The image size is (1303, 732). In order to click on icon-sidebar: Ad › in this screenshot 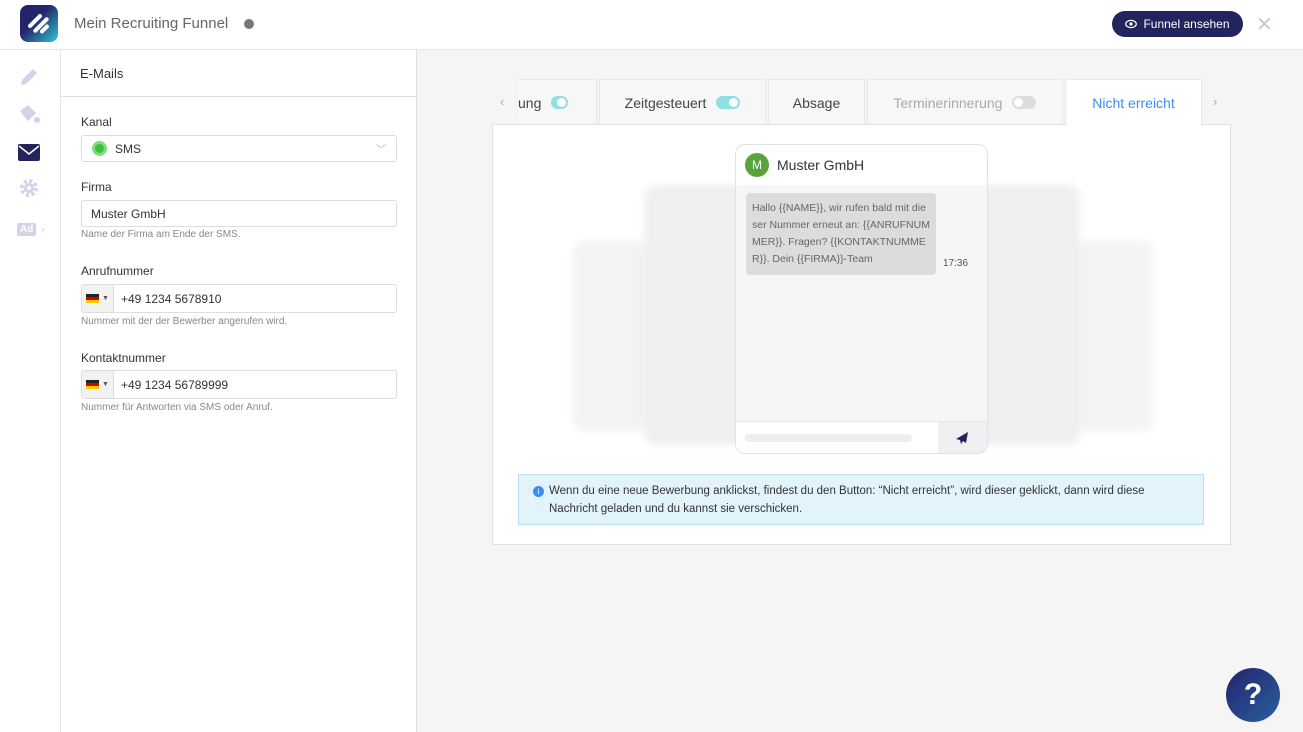, I will do `click(30, 391)`.